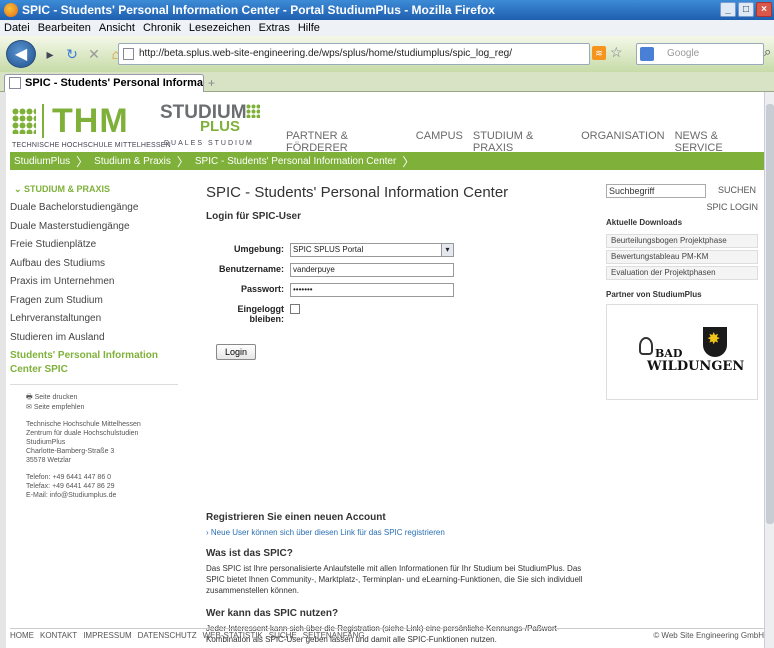 This screenshot has width=774, height=648. Describe the element at coordinates (94, 321) in the screenshot. I see `leftnav-item: Lehrveranstaltungen` at that location.